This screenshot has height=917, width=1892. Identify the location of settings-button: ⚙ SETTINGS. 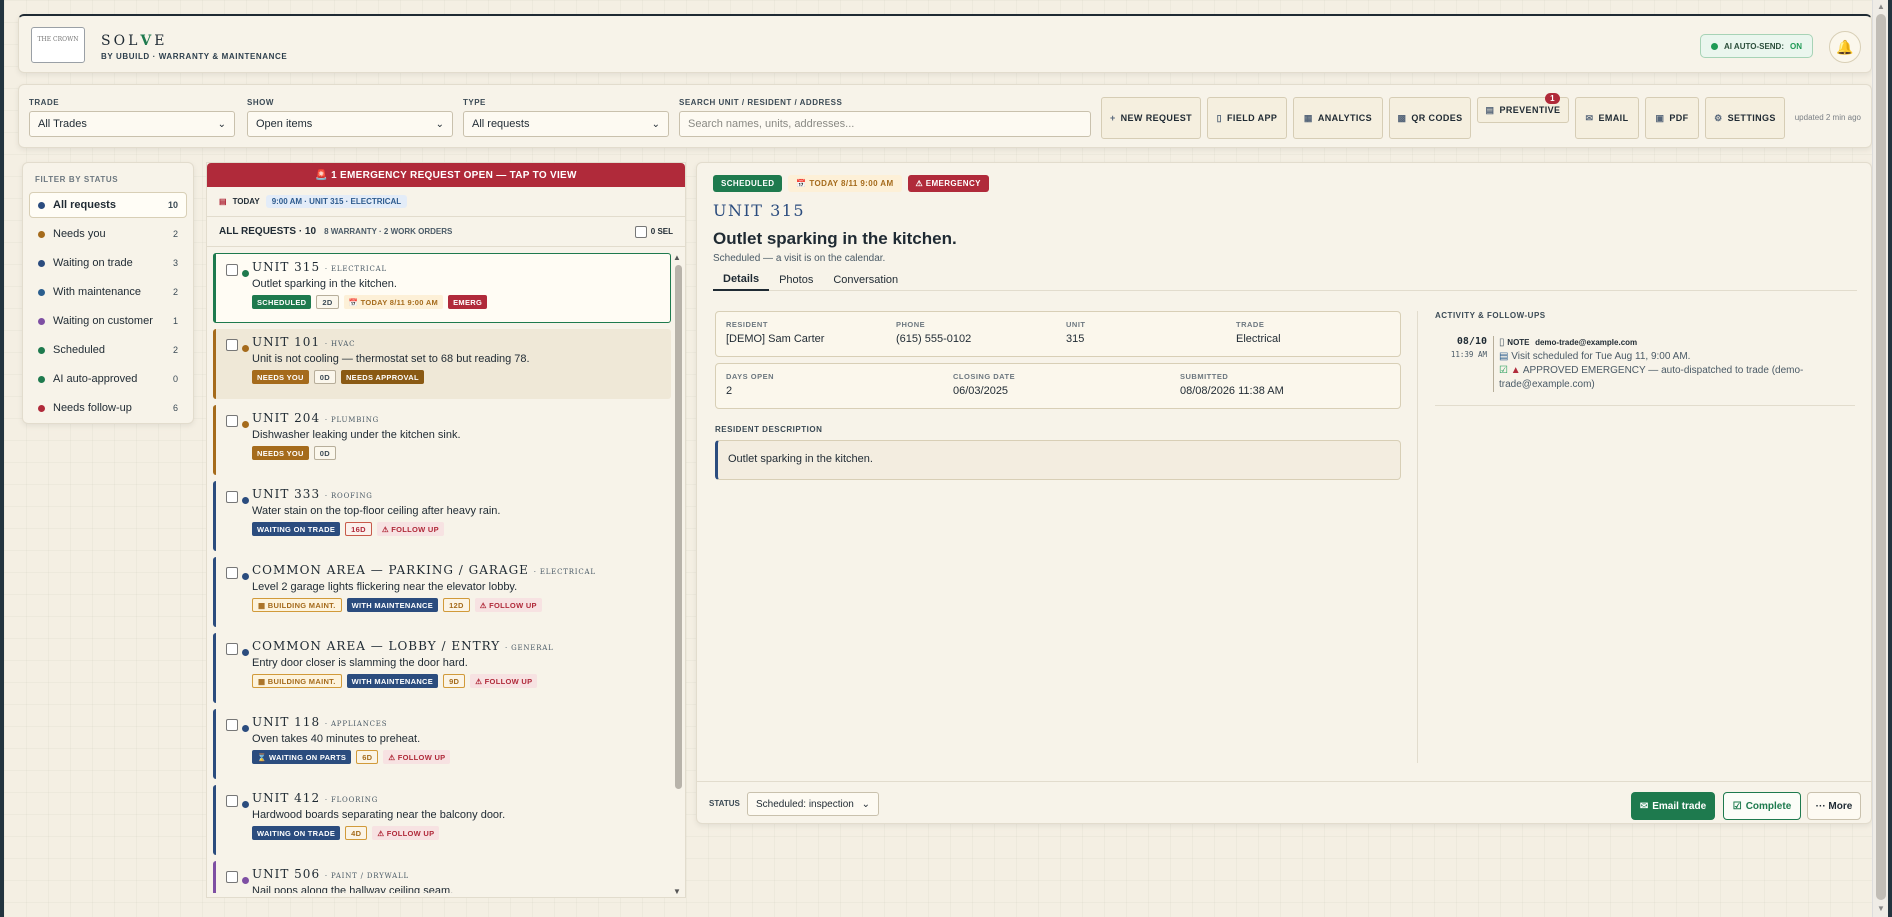
(1745, 118).